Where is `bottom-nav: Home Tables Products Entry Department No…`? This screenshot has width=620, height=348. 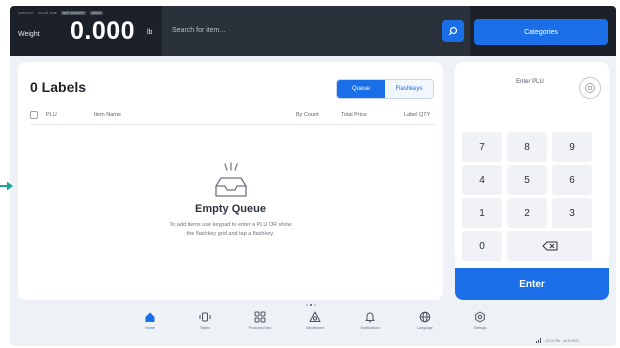
bottom-nav: Home Tables Products Entry Department No… is located at coordinates (320, 326).